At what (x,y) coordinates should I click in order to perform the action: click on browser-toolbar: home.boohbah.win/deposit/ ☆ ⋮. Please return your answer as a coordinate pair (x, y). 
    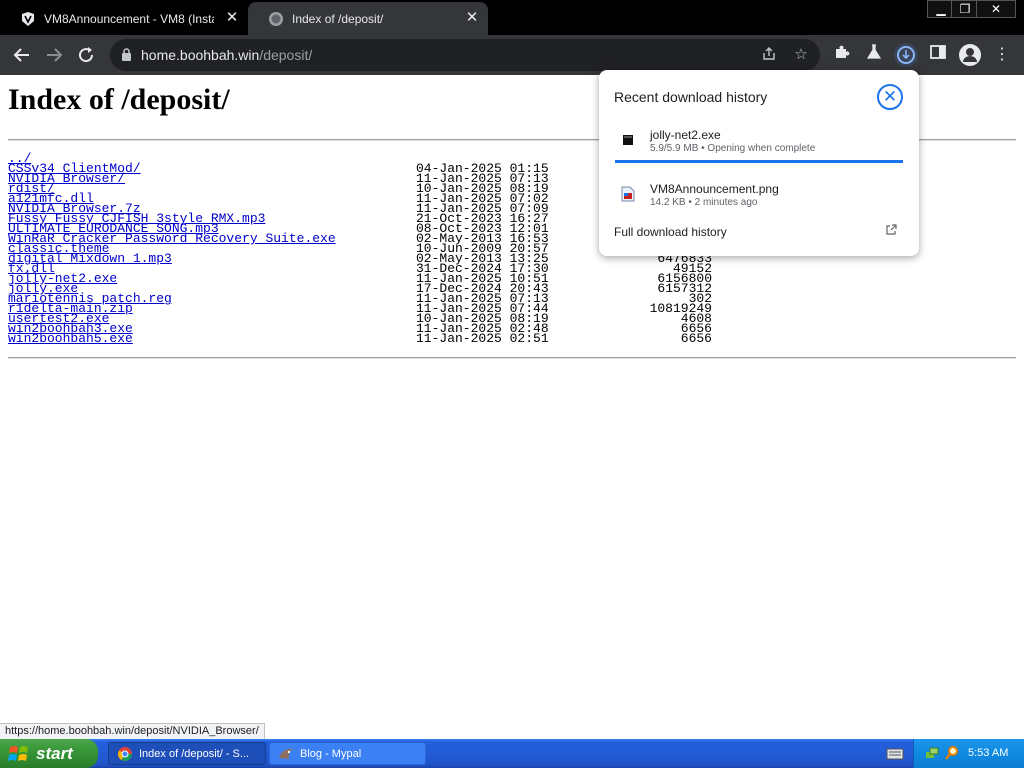
    Looking at the image, I should click on (512, 55).